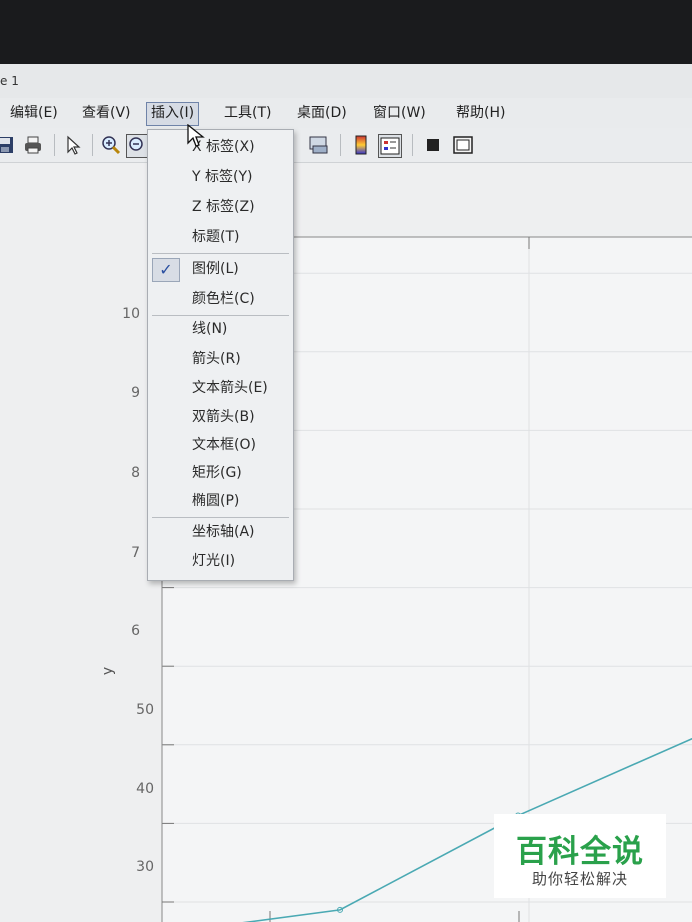  Describe the element at coordinates (220, 532) in the screenshot. I see `menu-item-axes: 坐标轴(A)` at that location.